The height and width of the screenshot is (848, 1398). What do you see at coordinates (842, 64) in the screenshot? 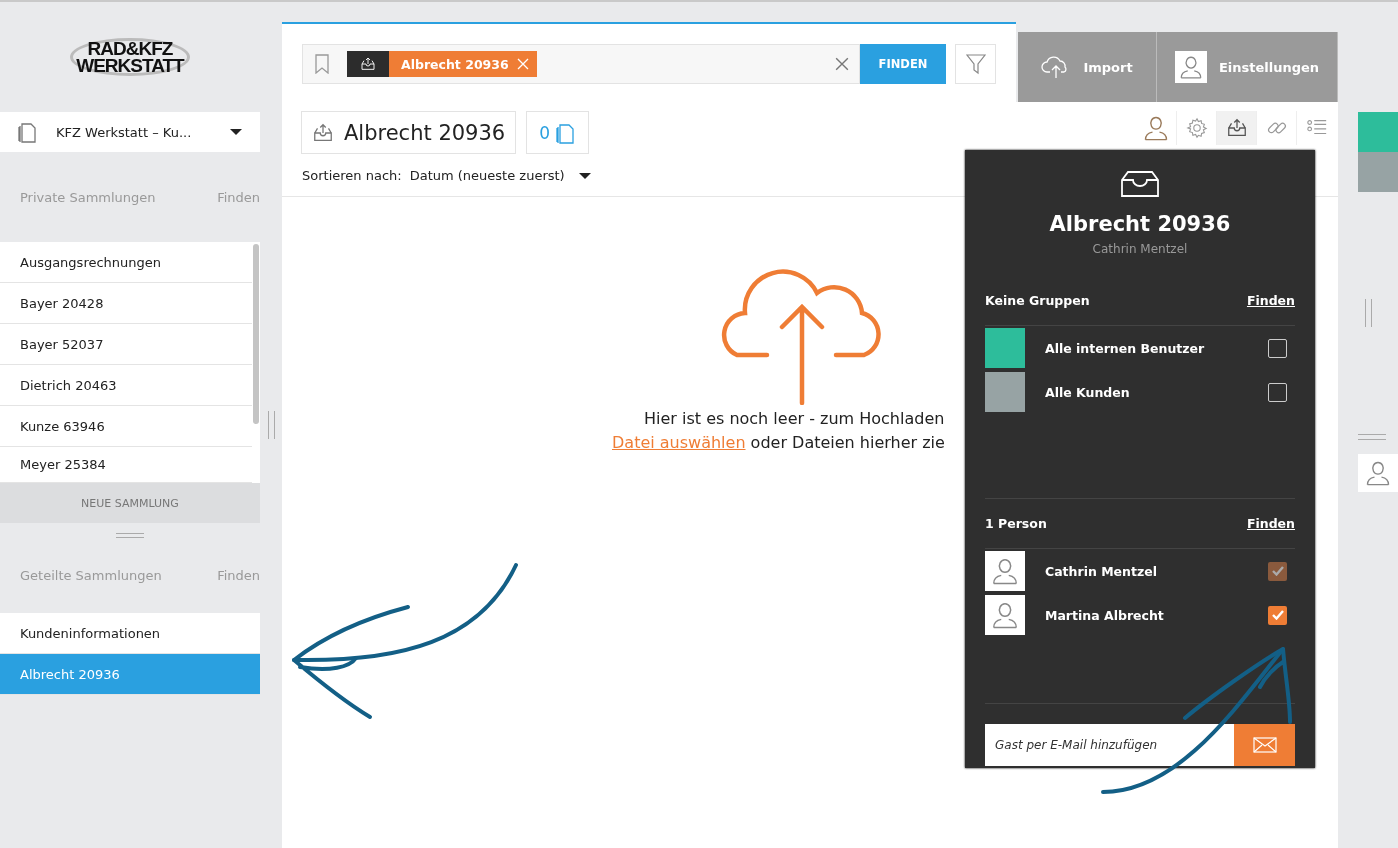
I see `clear-icon` at bounding box center [842, 64].